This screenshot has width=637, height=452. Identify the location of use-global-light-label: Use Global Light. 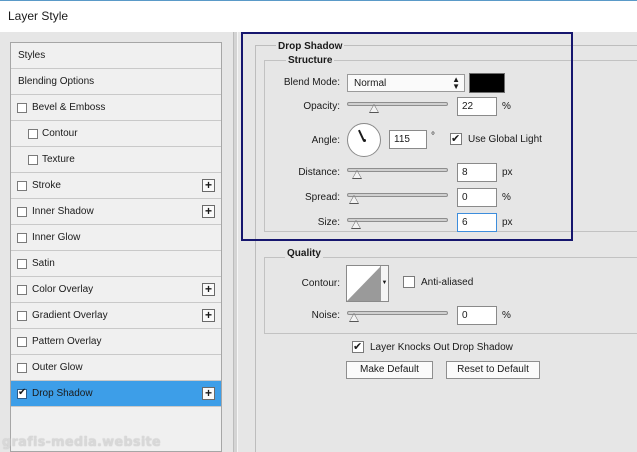
(505, 139).